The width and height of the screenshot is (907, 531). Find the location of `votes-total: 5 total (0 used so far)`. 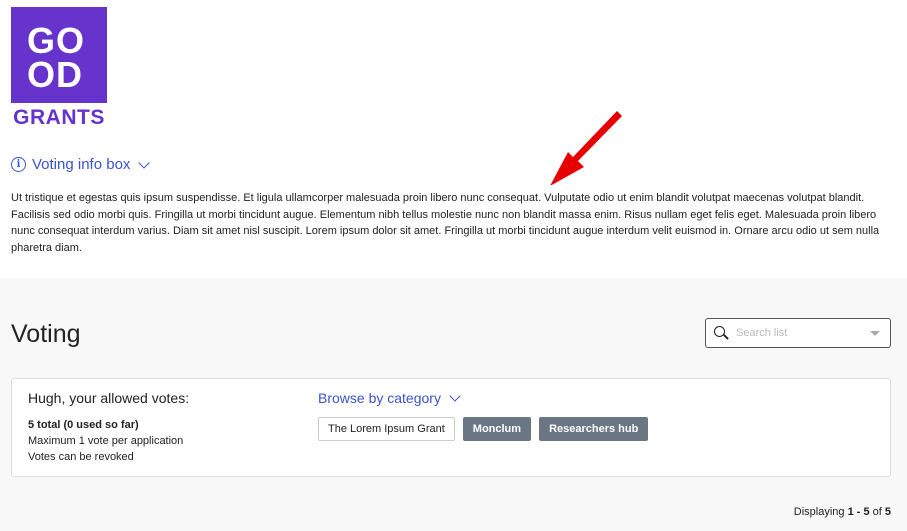

votes-total: 5 total (0 used so far) is located at coordinates (83, 425).